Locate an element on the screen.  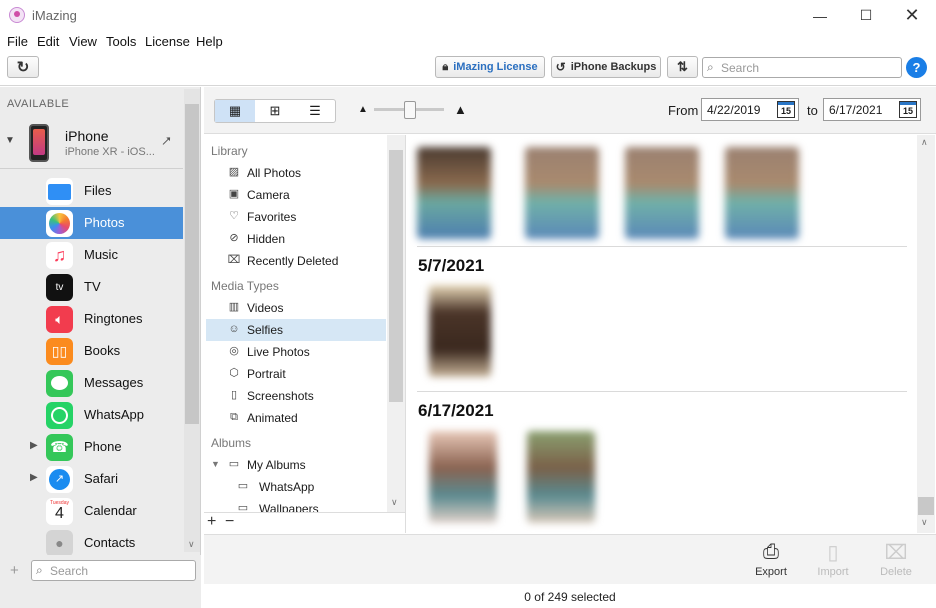
sidebar-item-label: Calendar is located at coordinates (110, 510).